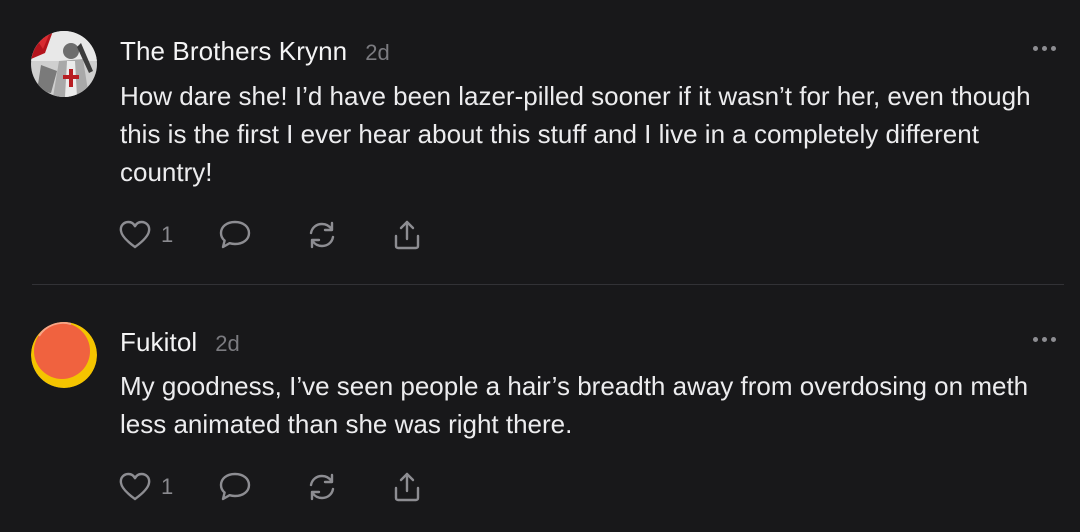  Describe the element at coordinates (158, 342) in the screenshot. I see `author-name: Fukitol` at that location.